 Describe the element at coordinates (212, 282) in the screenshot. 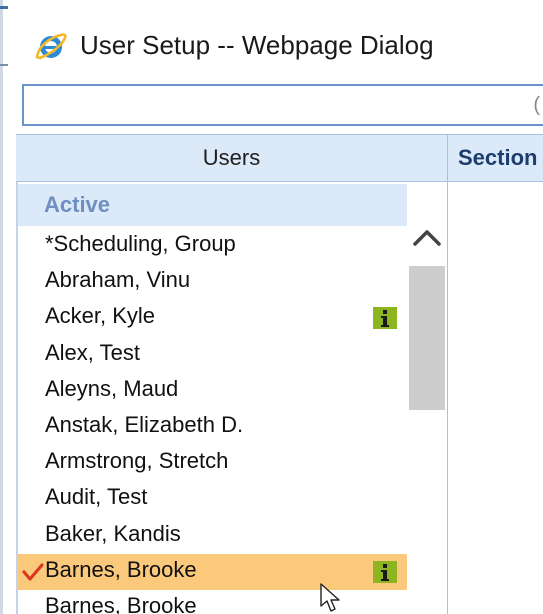

I see `user-list-item: Abraham, Vinu` at that location.